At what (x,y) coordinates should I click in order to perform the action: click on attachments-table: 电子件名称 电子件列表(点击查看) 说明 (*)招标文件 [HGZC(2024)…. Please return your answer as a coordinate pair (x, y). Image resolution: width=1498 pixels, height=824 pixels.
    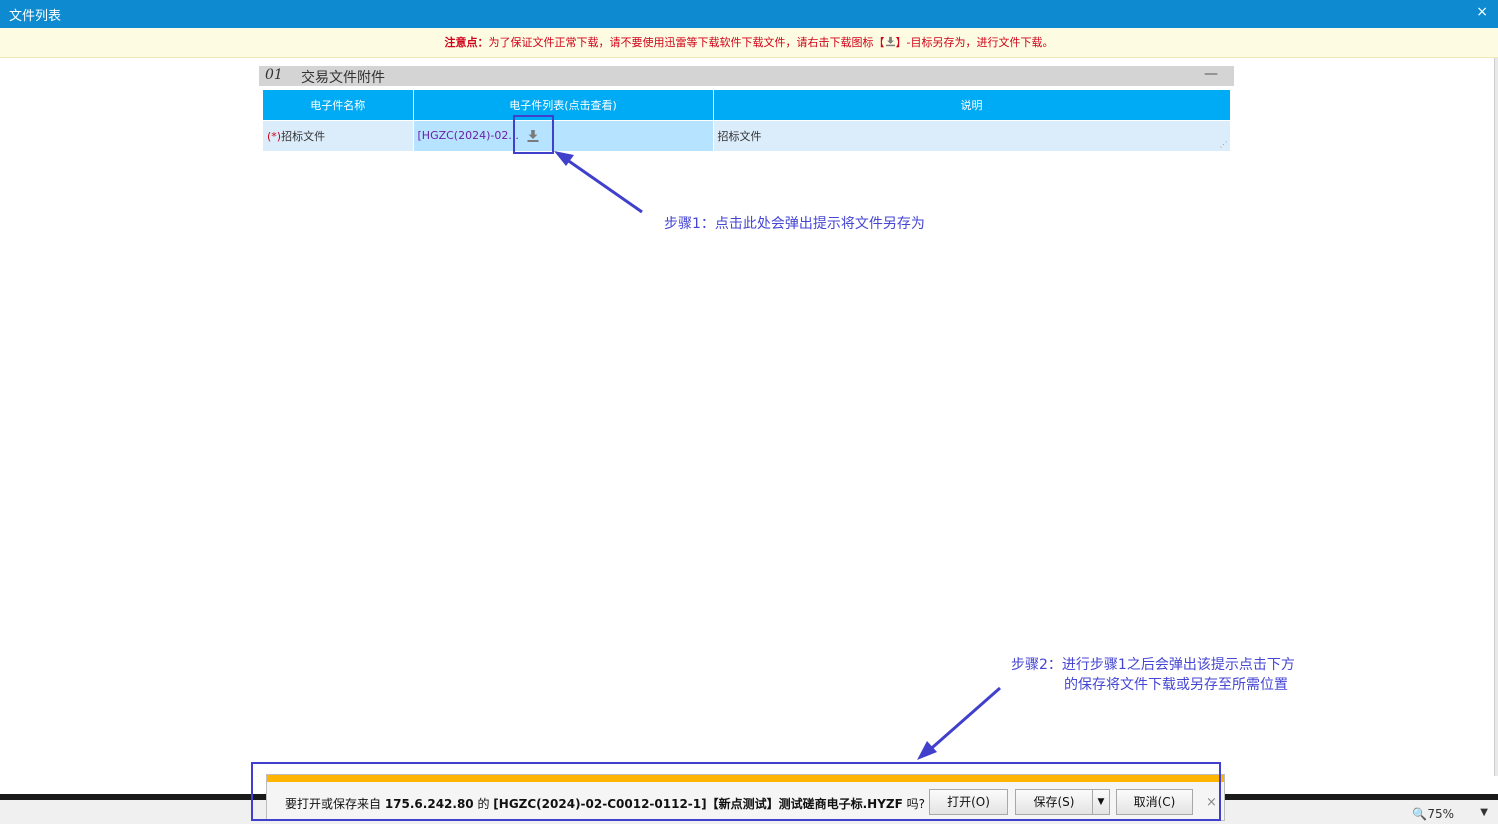
    Looking at the image, I should click on (747, 120).